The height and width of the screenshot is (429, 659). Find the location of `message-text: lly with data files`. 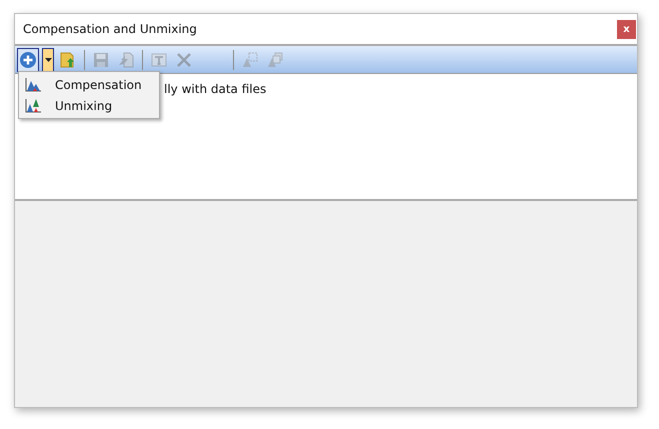

message-text: lly with data files is located at coordinates (215, 89).